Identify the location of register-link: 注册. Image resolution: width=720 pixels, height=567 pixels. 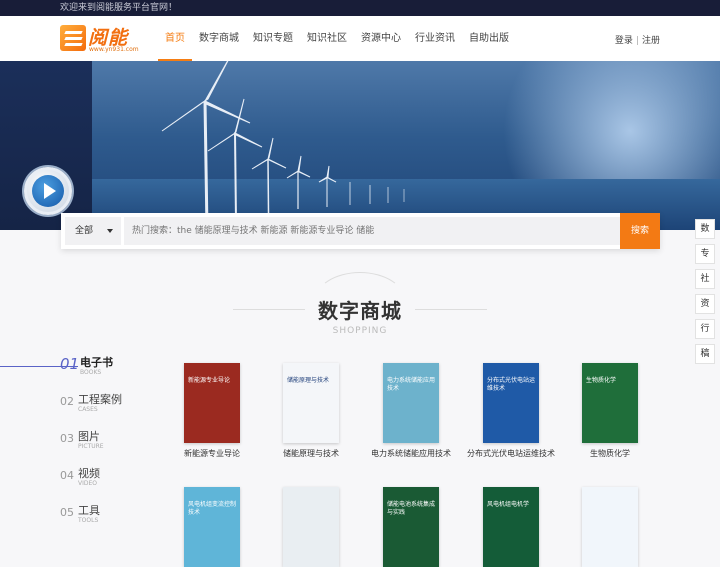
(651, 41).